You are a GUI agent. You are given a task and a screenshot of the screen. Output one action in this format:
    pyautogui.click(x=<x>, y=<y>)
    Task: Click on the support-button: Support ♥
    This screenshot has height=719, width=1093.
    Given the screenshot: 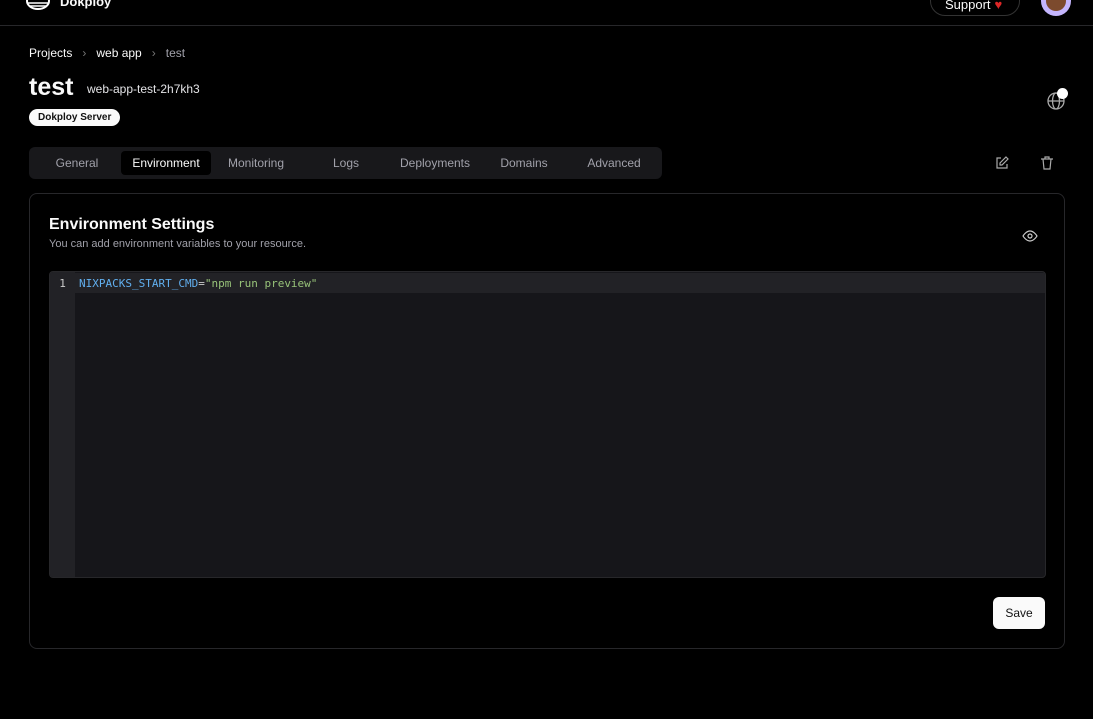 What is the action you would take?
    pyautogui.click(x=975, y=8)
    